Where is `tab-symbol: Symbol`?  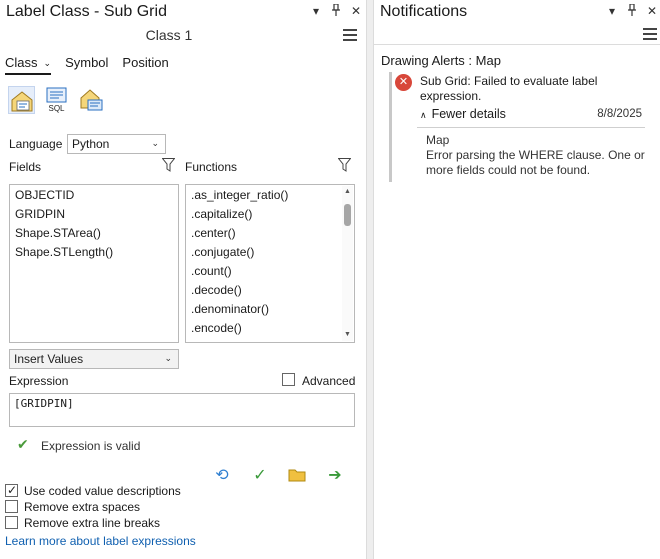
tab-symbol: Symbol is located at coordinates (86, 65).